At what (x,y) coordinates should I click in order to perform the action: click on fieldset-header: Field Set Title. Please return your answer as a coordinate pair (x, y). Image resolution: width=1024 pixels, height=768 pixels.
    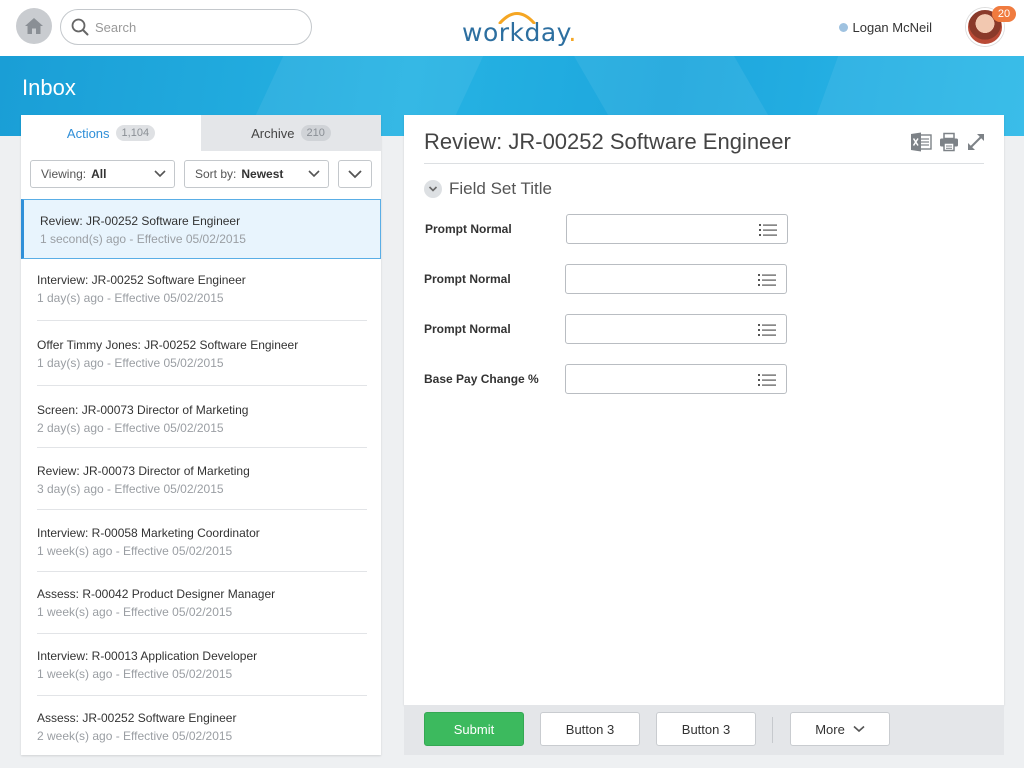
    Looking at the image, I should click on (488, 189).